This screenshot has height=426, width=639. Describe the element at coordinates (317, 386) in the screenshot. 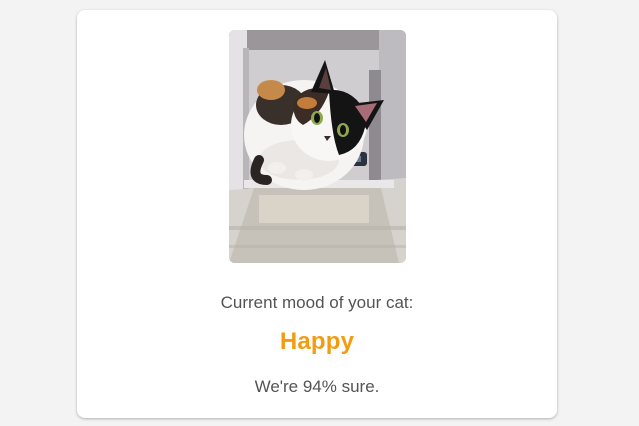

I see `confidence-text: We're 94% sure.` at that location.